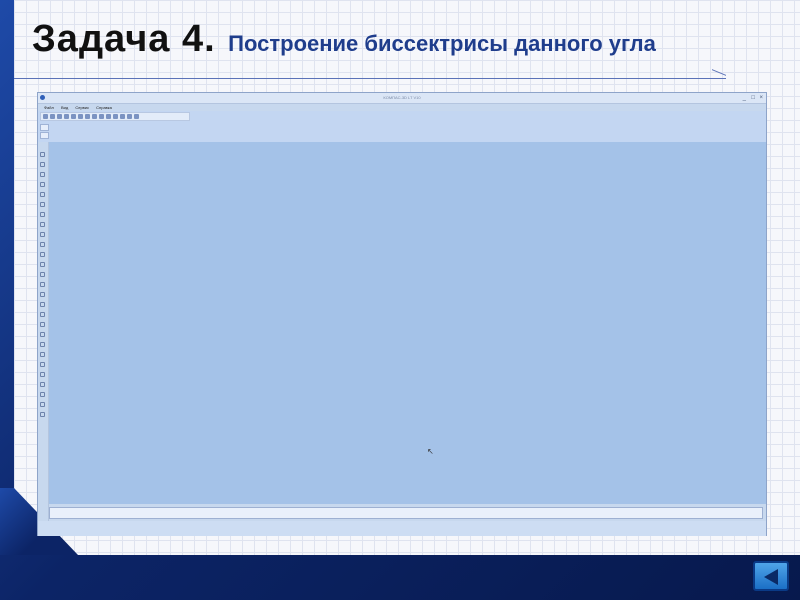 The height and width of the screenshot is (600, 800). What do you see at coordinates (42, 394) in the screenshot?
I see `insert-icon` at bounding box center [42, 394].